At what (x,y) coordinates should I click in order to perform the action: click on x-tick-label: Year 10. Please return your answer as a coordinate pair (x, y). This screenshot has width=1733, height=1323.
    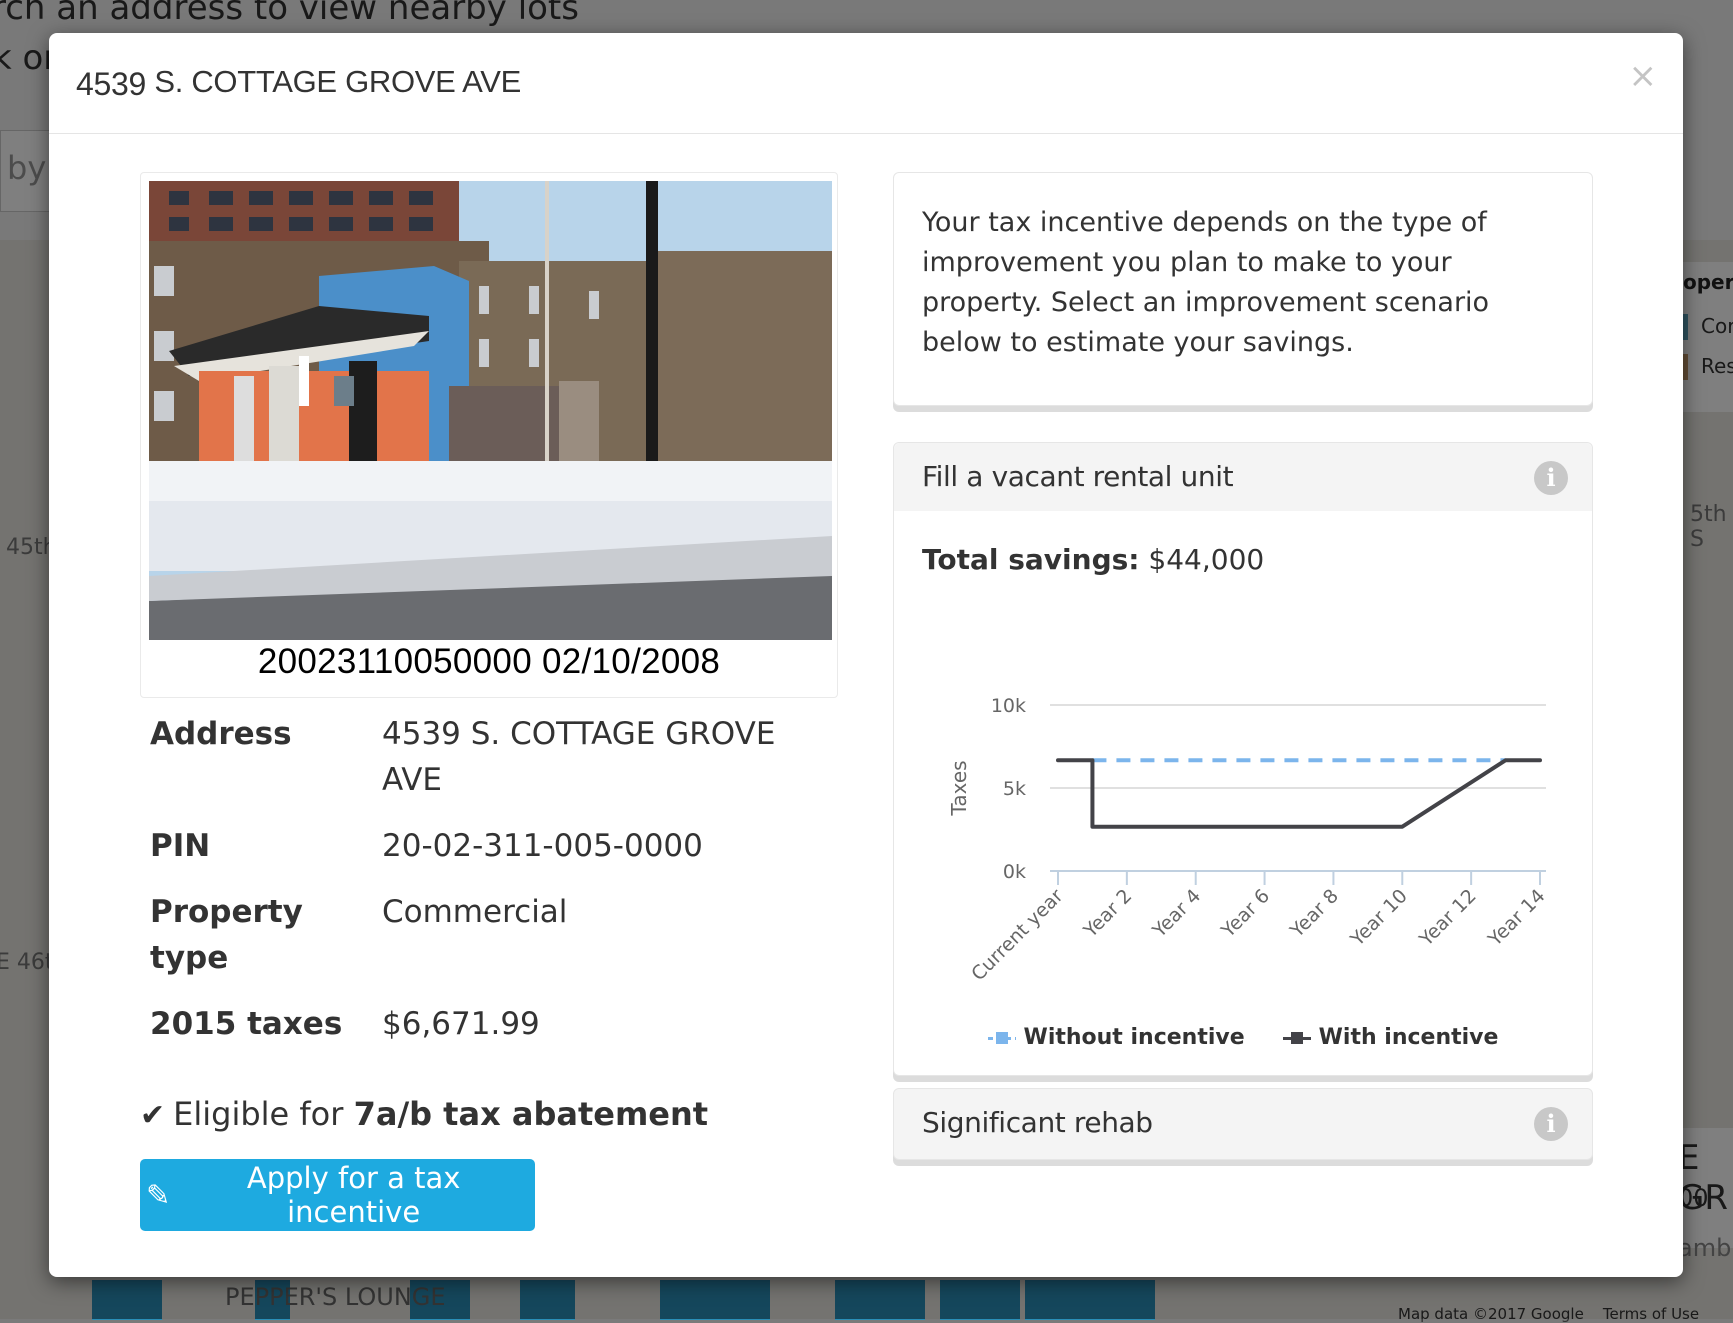
    Looking at the image, I should click on (1379, 918).